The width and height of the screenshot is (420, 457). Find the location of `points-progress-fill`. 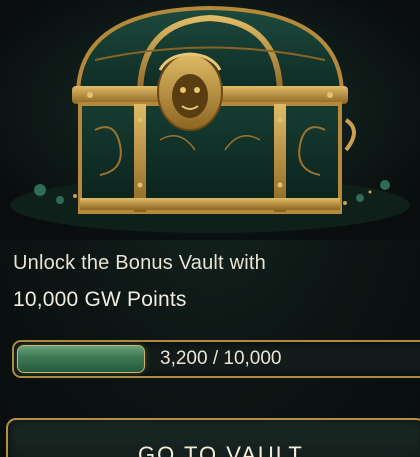

points-progress-fill is located at coordinates (81, 359).